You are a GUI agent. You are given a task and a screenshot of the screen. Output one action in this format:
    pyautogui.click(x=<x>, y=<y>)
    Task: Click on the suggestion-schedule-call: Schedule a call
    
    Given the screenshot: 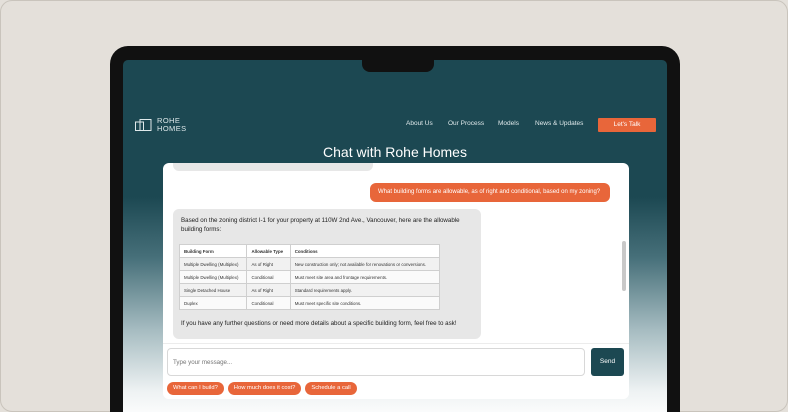 What is the action you would take?
    pyautogui.click(x=331, y=388)
    